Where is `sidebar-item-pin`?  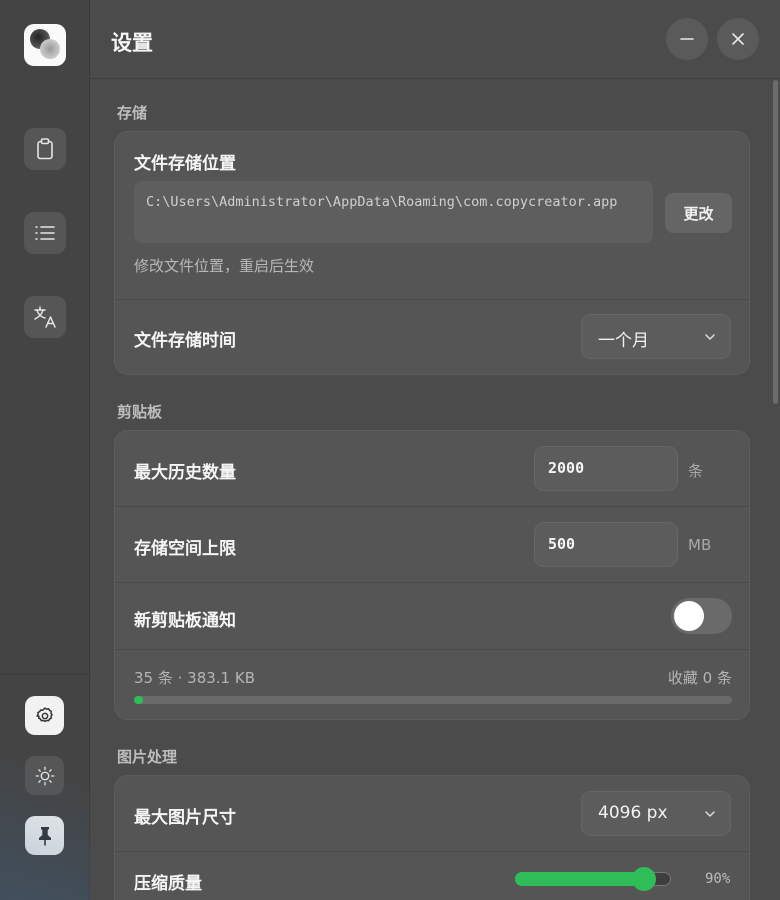
sidebar-item-pin is located at coordinates (44, 835).